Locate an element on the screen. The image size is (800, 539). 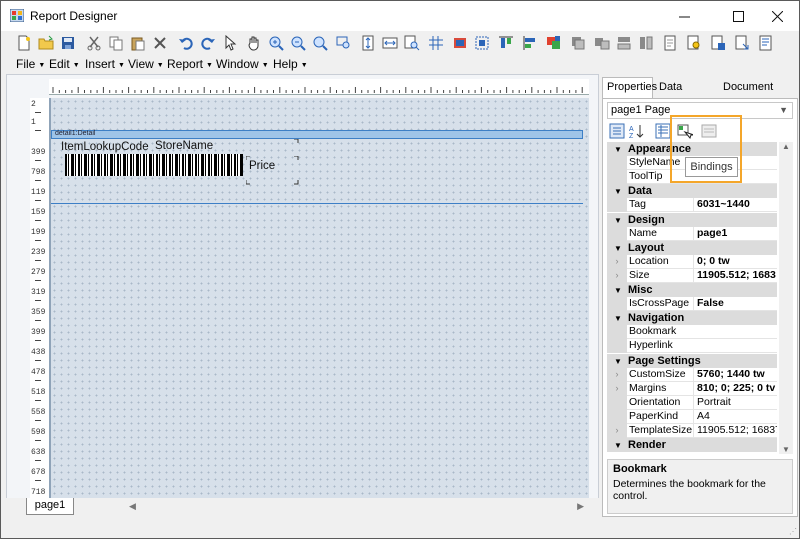
property-value: Portrait is located at coordinates (735, 402).